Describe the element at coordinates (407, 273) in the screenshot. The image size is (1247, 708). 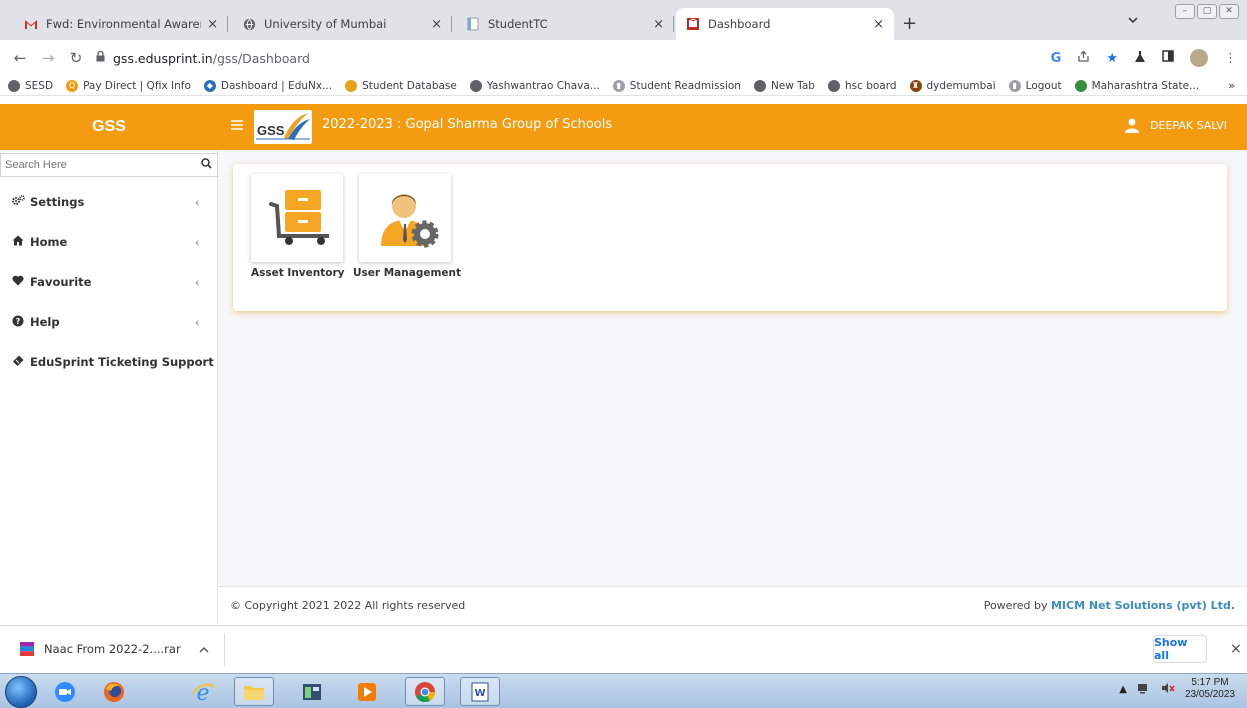
I see `tile-label: User Management` at that location.